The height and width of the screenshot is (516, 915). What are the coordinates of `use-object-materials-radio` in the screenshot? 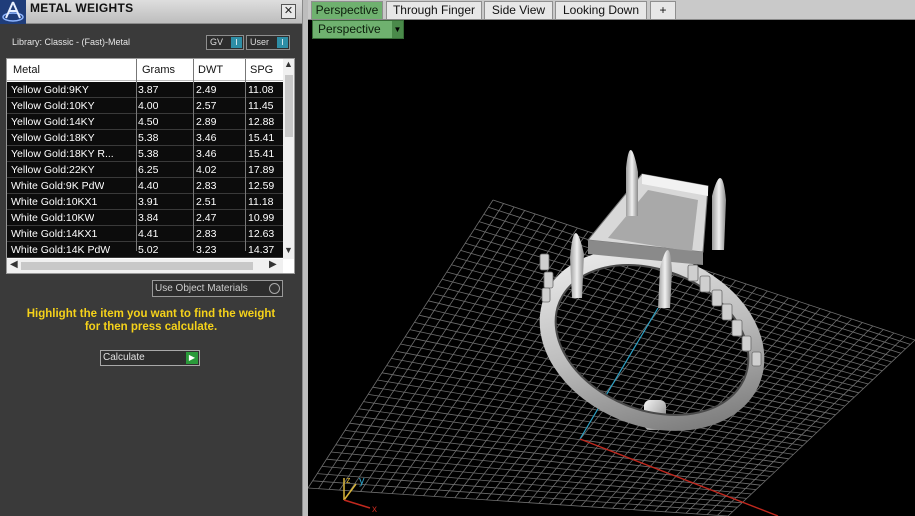 It's located at (274, 288).